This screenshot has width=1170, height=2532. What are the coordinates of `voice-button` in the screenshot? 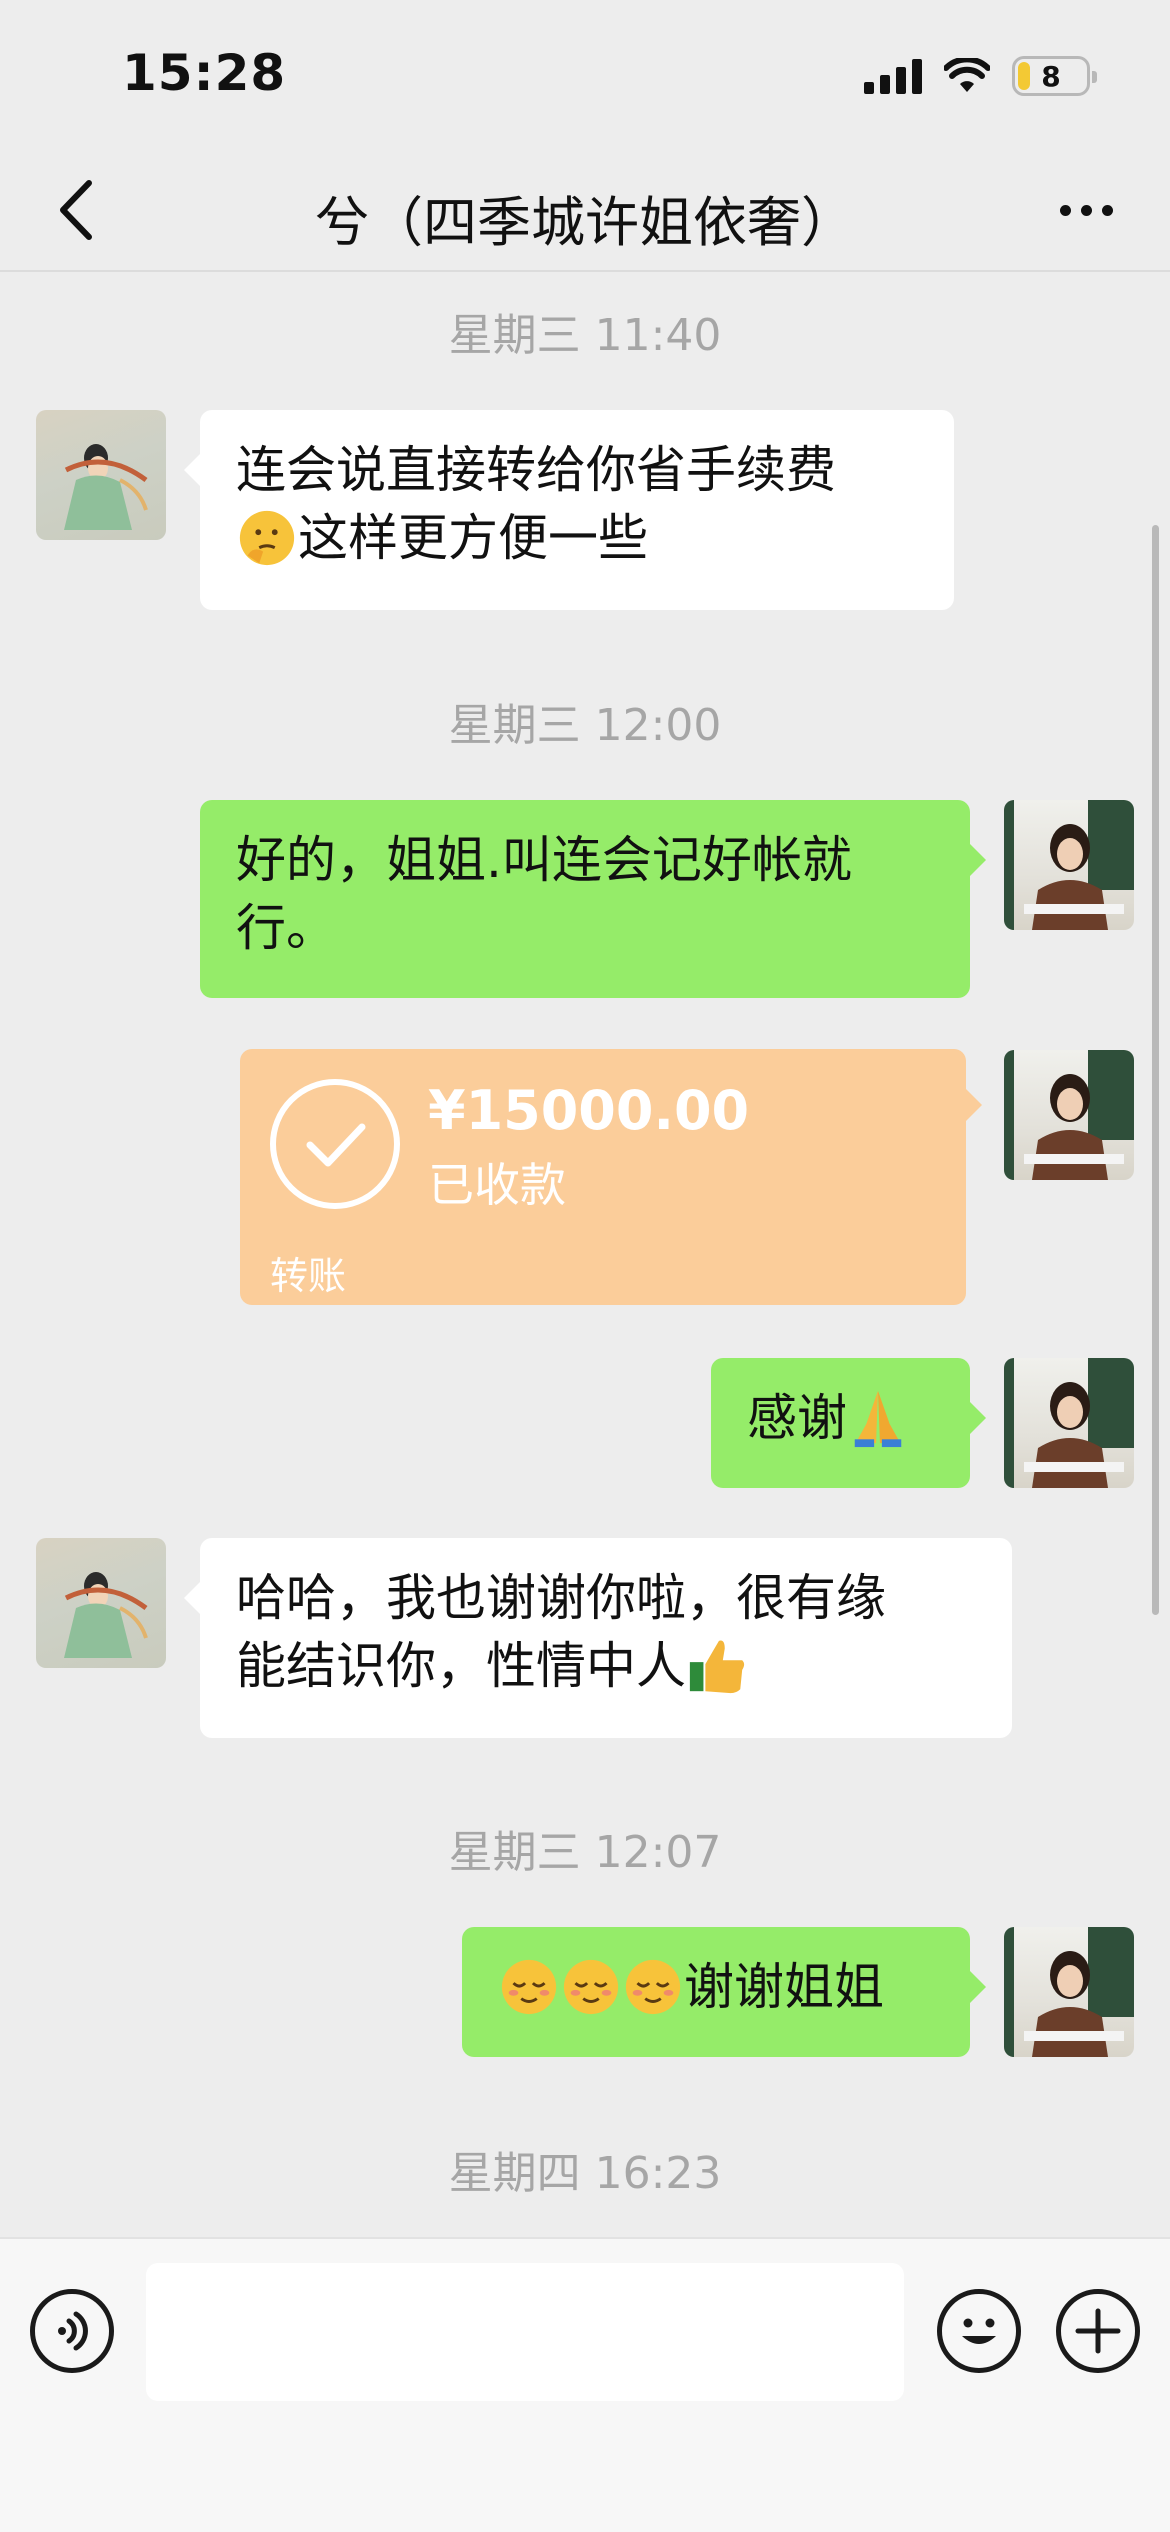 It's located at (72, 2331).